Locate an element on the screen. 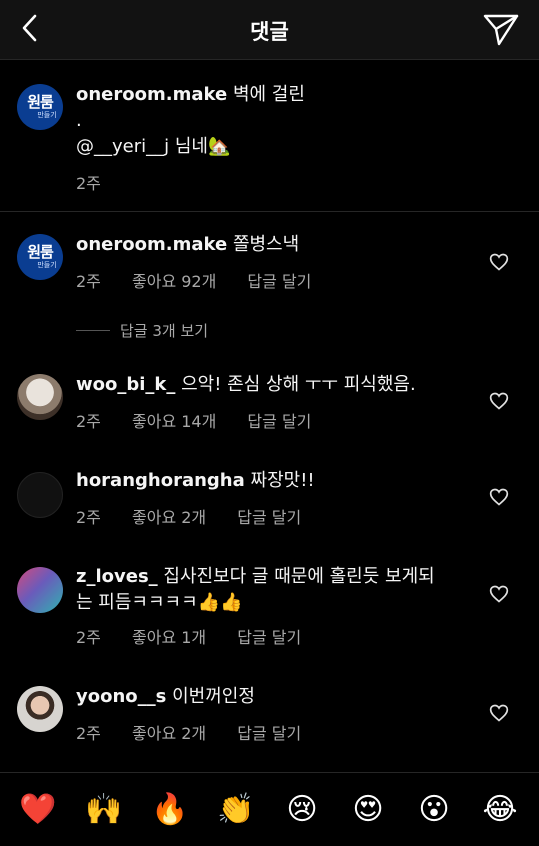  clapping-hands-emoji-button: 👏 is located at coordinates (236, 810).